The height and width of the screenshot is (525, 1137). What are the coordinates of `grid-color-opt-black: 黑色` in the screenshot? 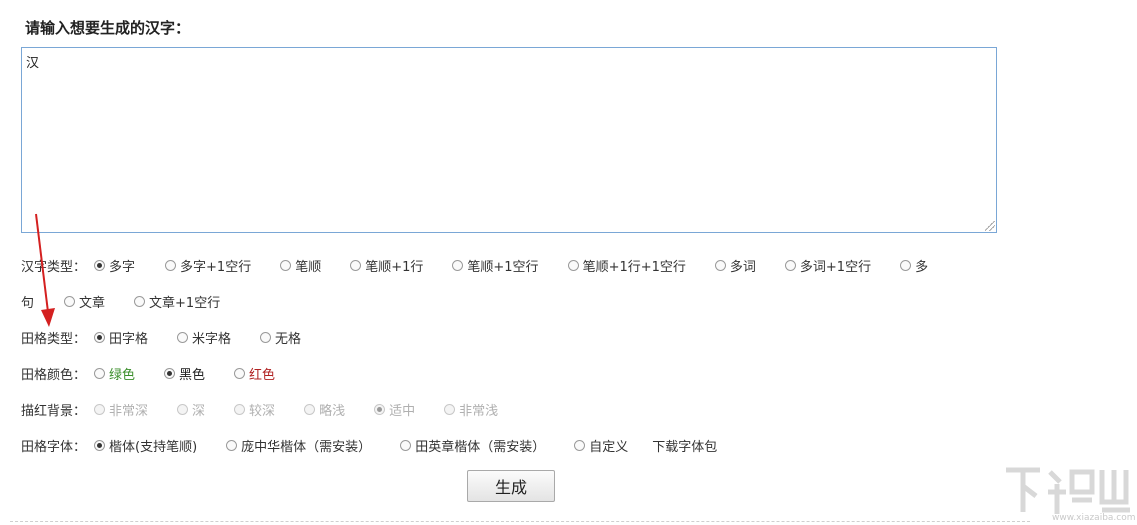 It's located at (184, 373).